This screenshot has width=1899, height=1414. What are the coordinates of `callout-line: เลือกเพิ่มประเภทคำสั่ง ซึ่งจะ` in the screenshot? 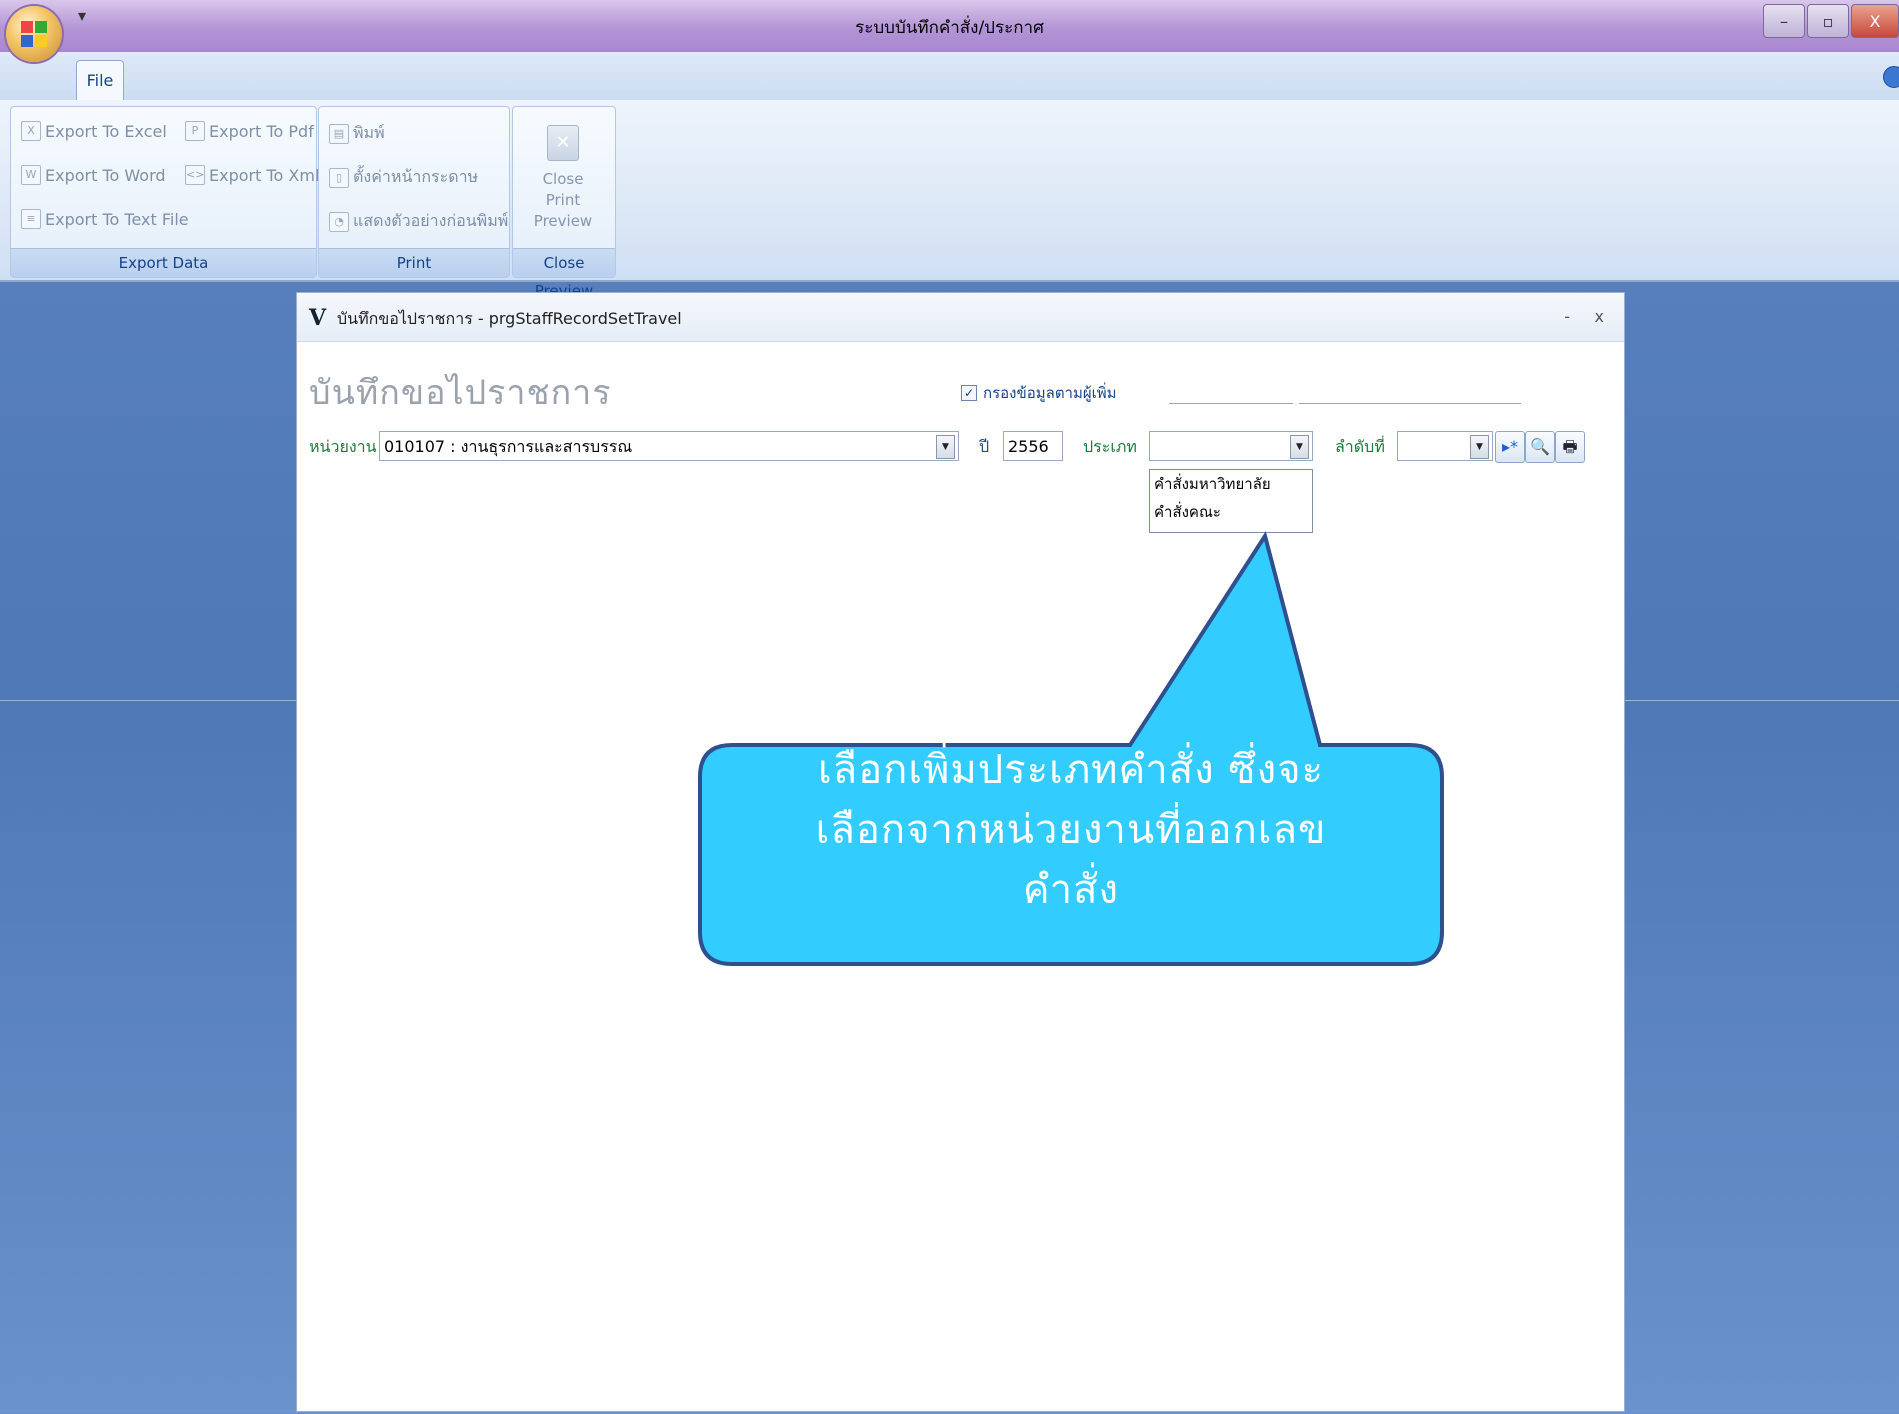 It's located at (1071, 770).